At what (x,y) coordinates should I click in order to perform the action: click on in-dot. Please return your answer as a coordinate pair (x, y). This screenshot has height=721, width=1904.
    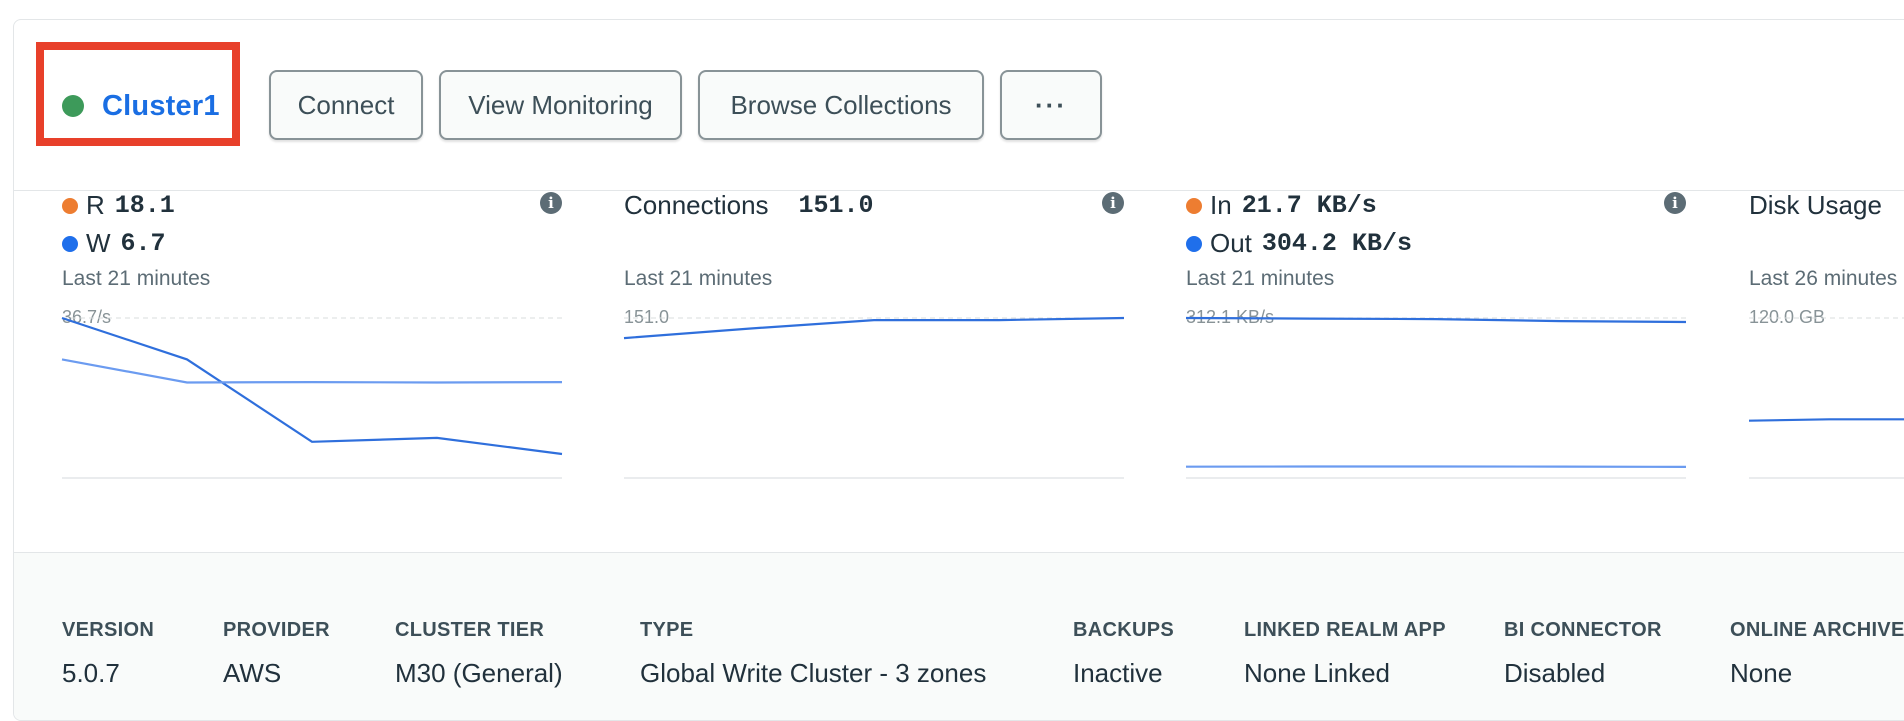
    Looking at the image, I should click on (1194, 206).